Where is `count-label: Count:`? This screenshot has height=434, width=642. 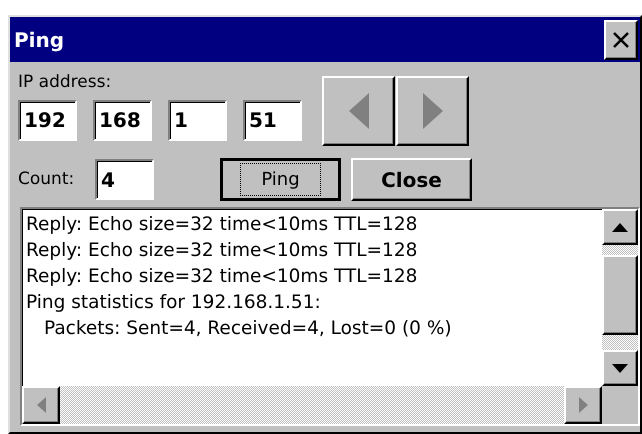
count-label: Count: is located at coordinates (47, 179).